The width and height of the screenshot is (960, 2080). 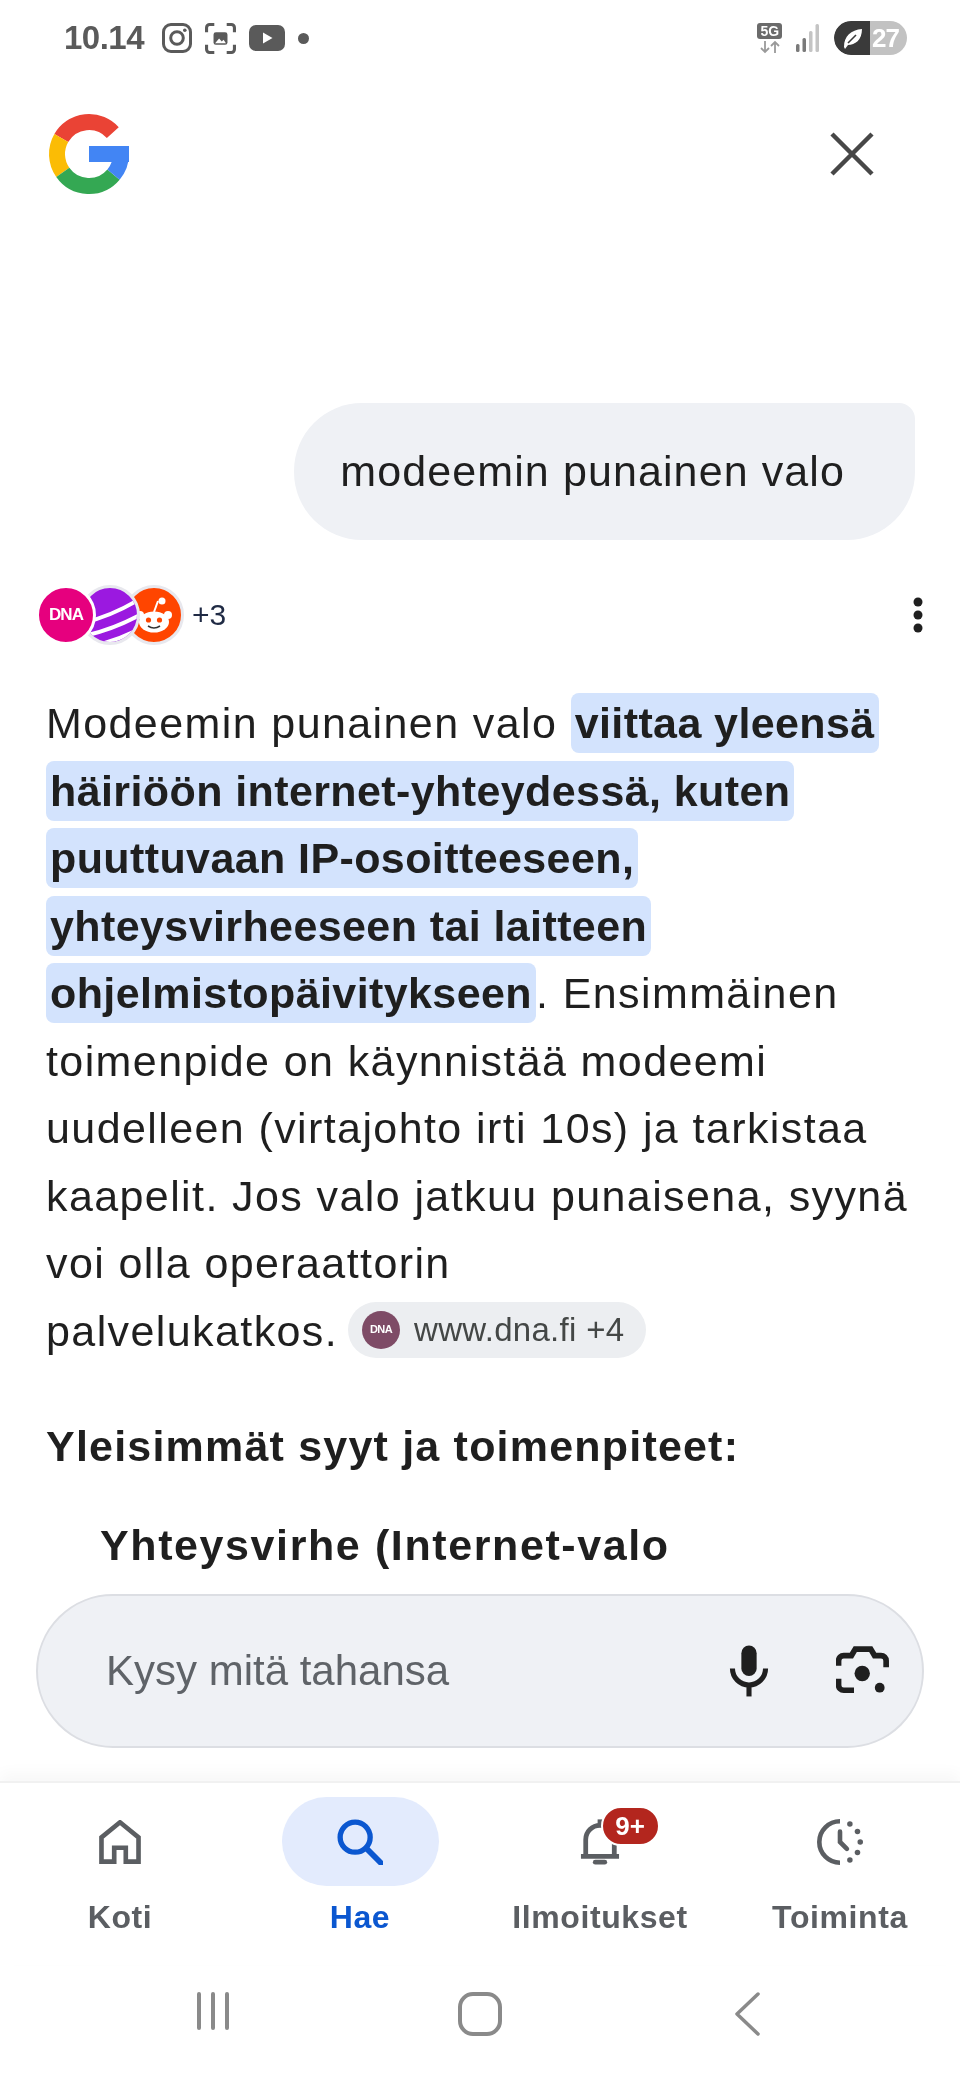 What do you see at coordinates (497, 1330) in the screenshot?
I see `citation-chip: DNA www.dna.fi +4` at bounding box center [497, 1330].